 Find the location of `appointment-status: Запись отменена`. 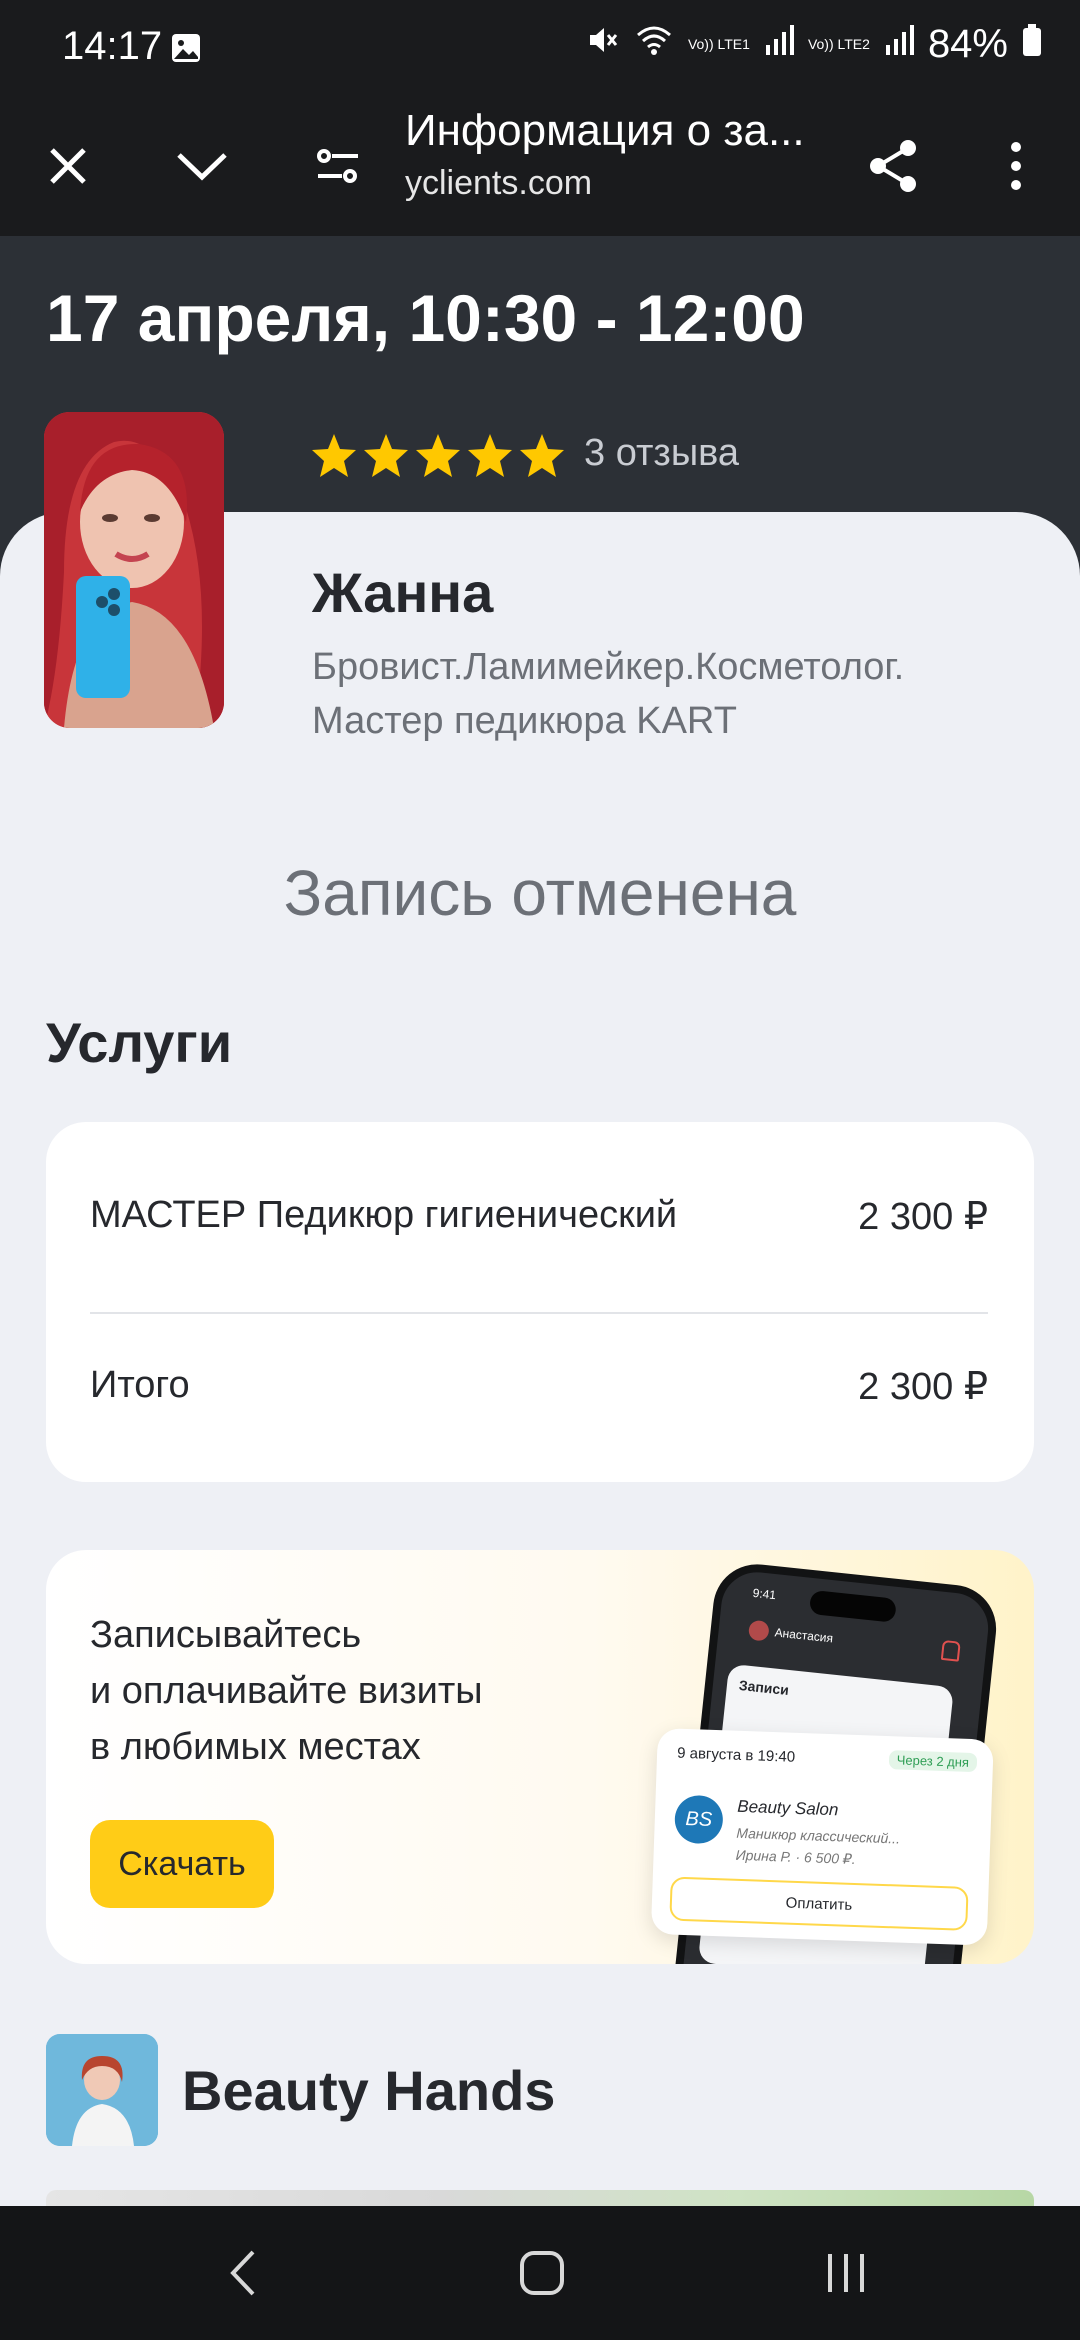

appointment-status: Запись отменена is located at coordinates (540, 893).